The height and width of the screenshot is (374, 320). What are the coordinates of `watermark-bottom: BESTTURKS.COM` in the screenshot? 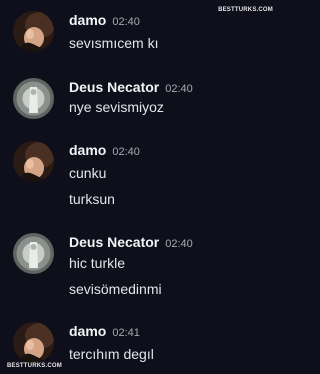 It's located at (34, 366).